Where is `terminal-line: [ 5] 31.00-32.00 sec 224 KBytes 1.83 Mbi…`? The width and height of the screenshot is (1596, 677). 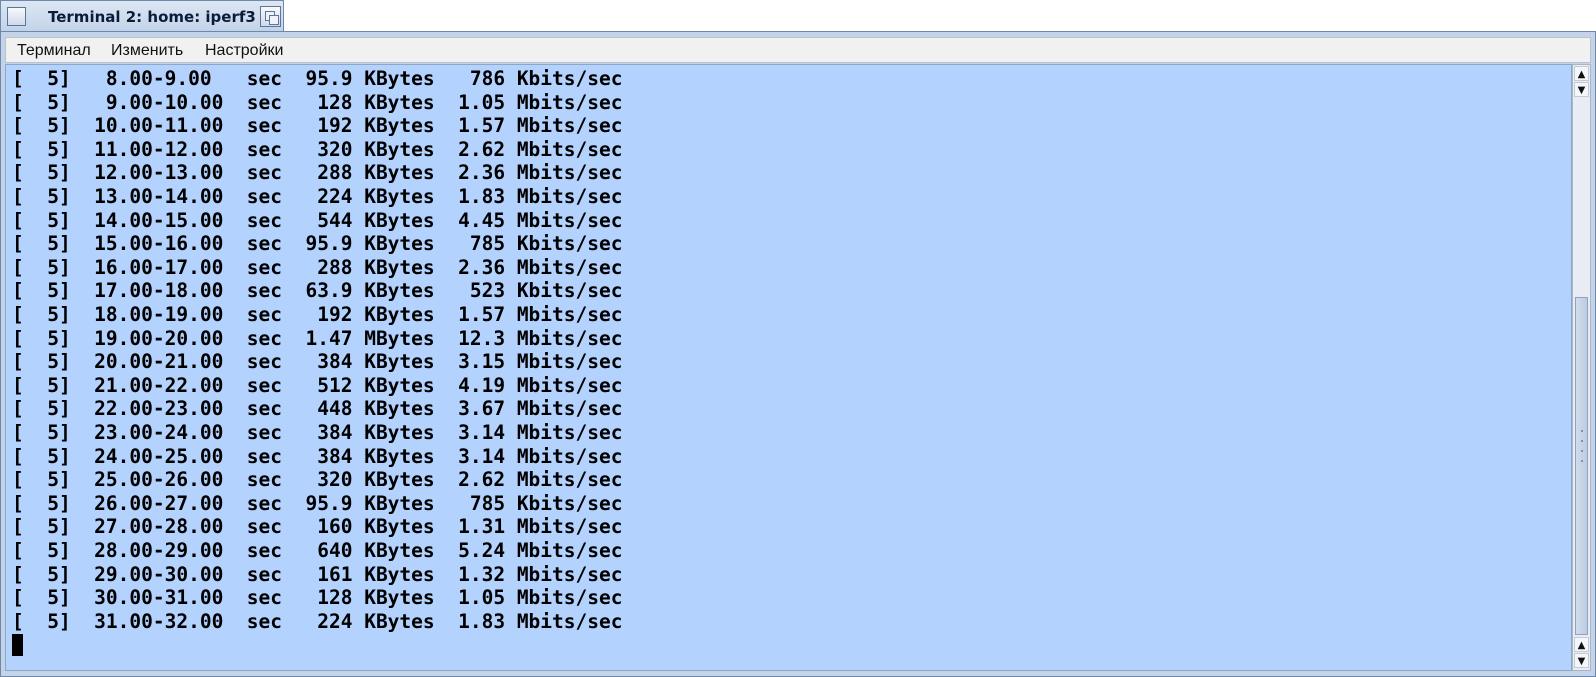
terminal-line: [ 5] 31.00-32.00 sec 224 KBytes 1.83 Mbi… is located at coordinates (317, 621).